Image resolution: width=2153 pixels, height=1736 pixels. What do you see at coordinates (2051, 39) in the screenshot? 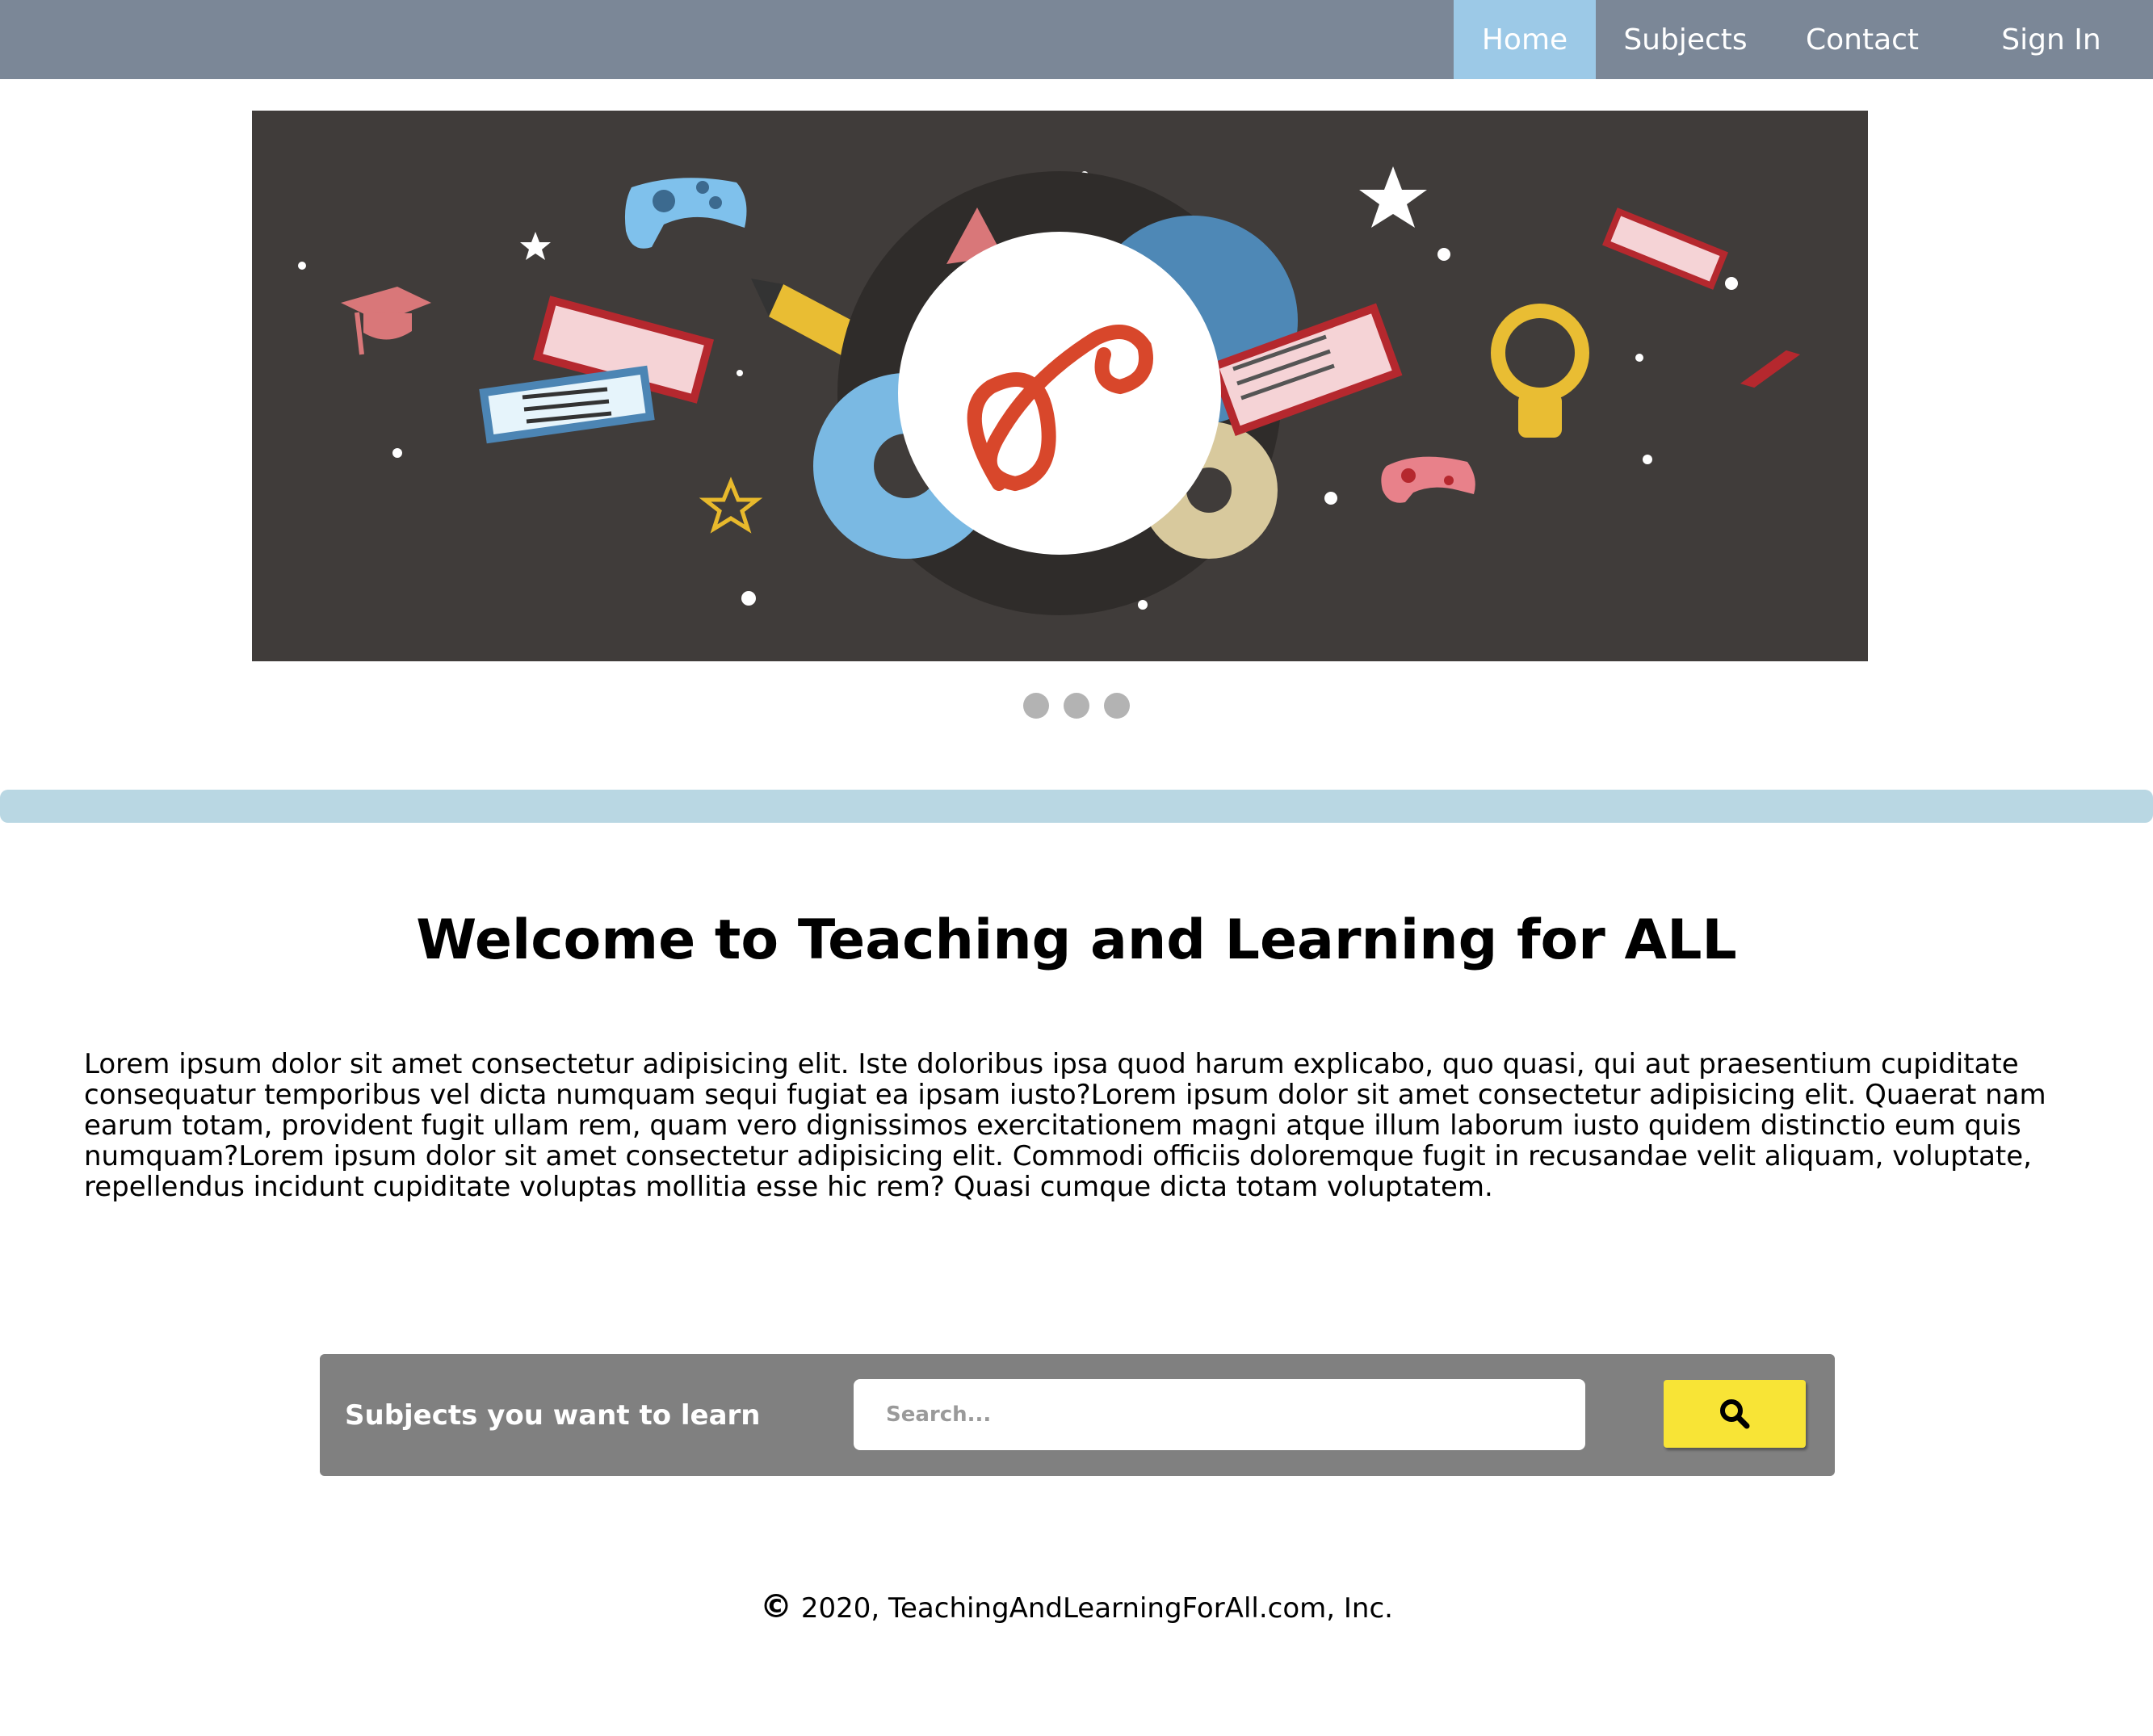
I see `nav-sign-in: Sign In` at bounding box center [2051, 39].